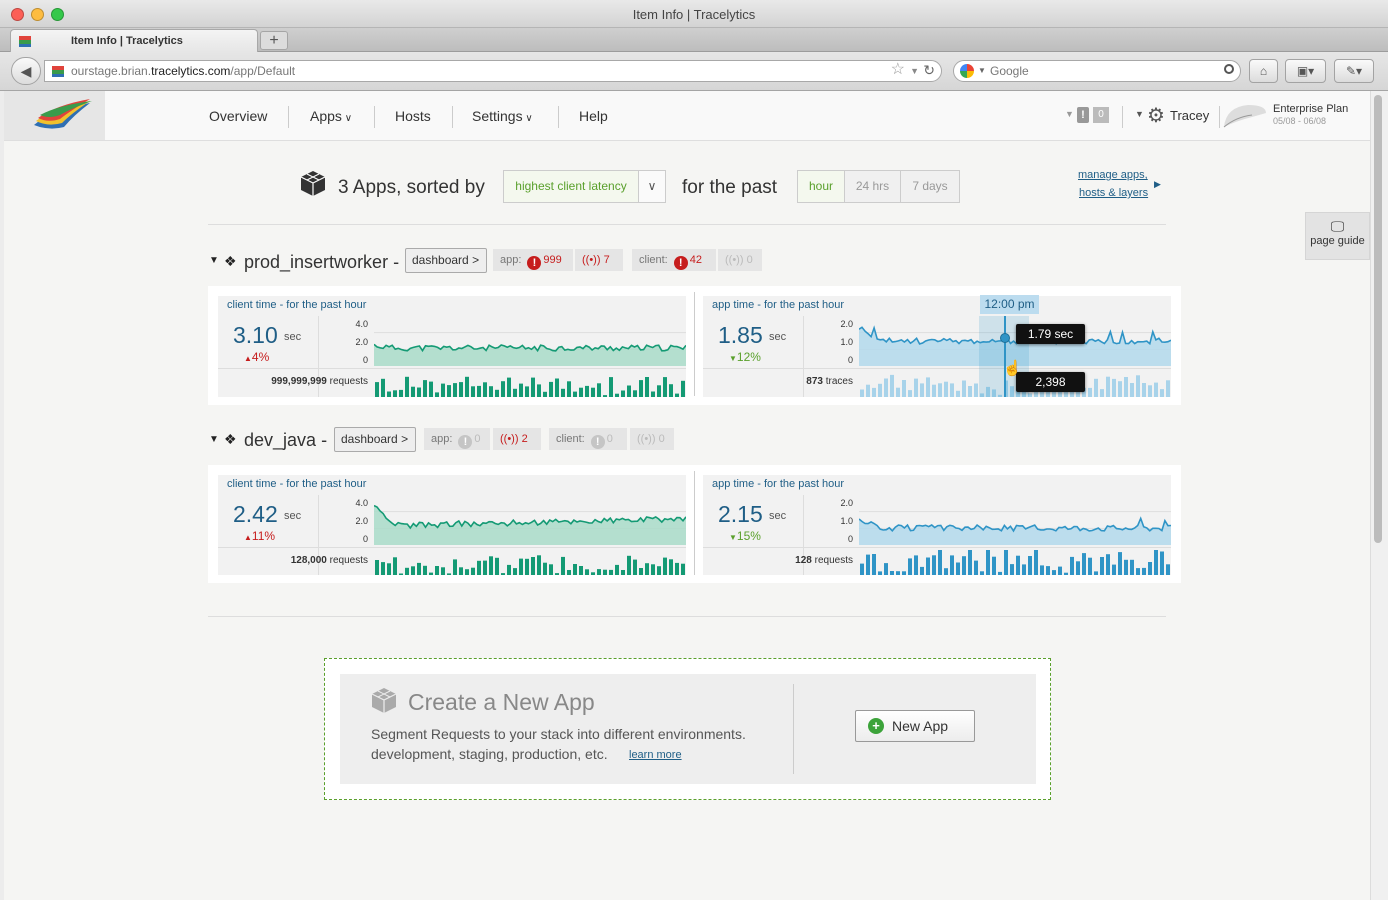 The image size is (1388, 900). What do you see at coordinates (321, 262) in the screenshot?
I see `app-name: prod_insertworker -` at bounding box center [321, 262].